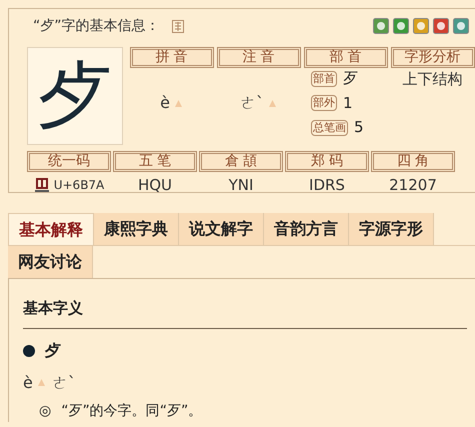  I want to click on field-label: 部首, so click(324, 78).